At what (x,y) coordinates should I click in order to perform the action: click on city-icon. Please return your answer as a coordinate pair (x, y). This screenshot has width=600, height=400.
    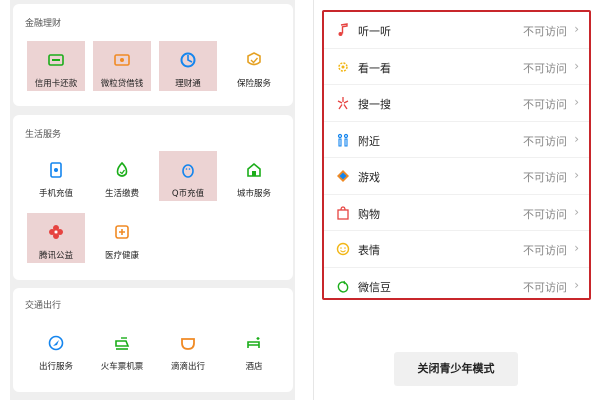
    Looking at the image, I should click on (254, 169).